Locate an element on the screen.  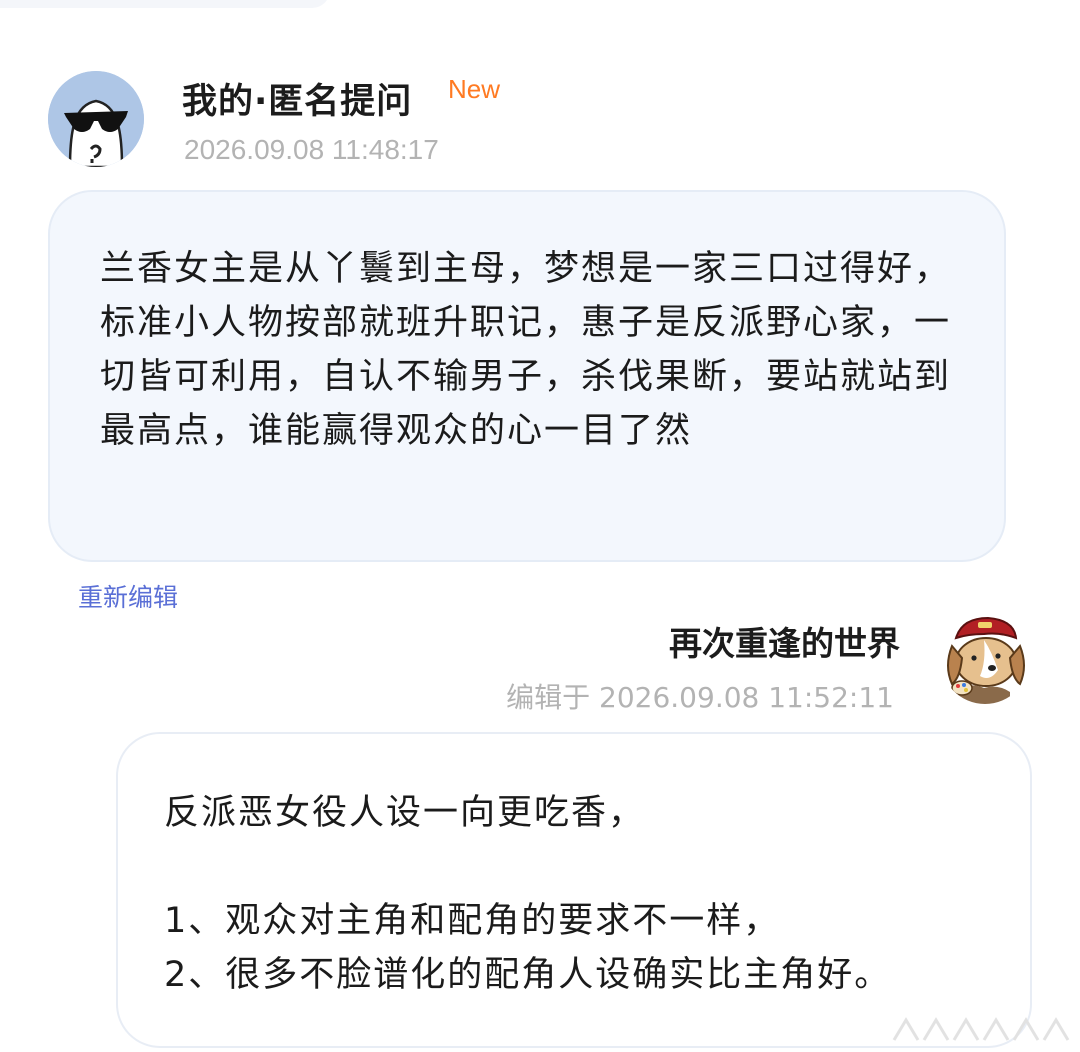
answer-timestamp: 编辑于 2026.09.08 11:52:11 is located at coordinates (700, 697).